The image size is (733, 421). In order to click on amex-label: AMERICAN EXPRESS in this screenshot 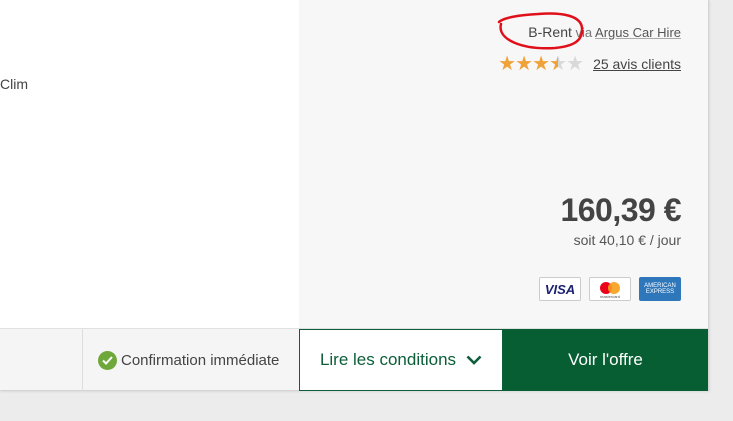, I will do `click(660, 289)`.